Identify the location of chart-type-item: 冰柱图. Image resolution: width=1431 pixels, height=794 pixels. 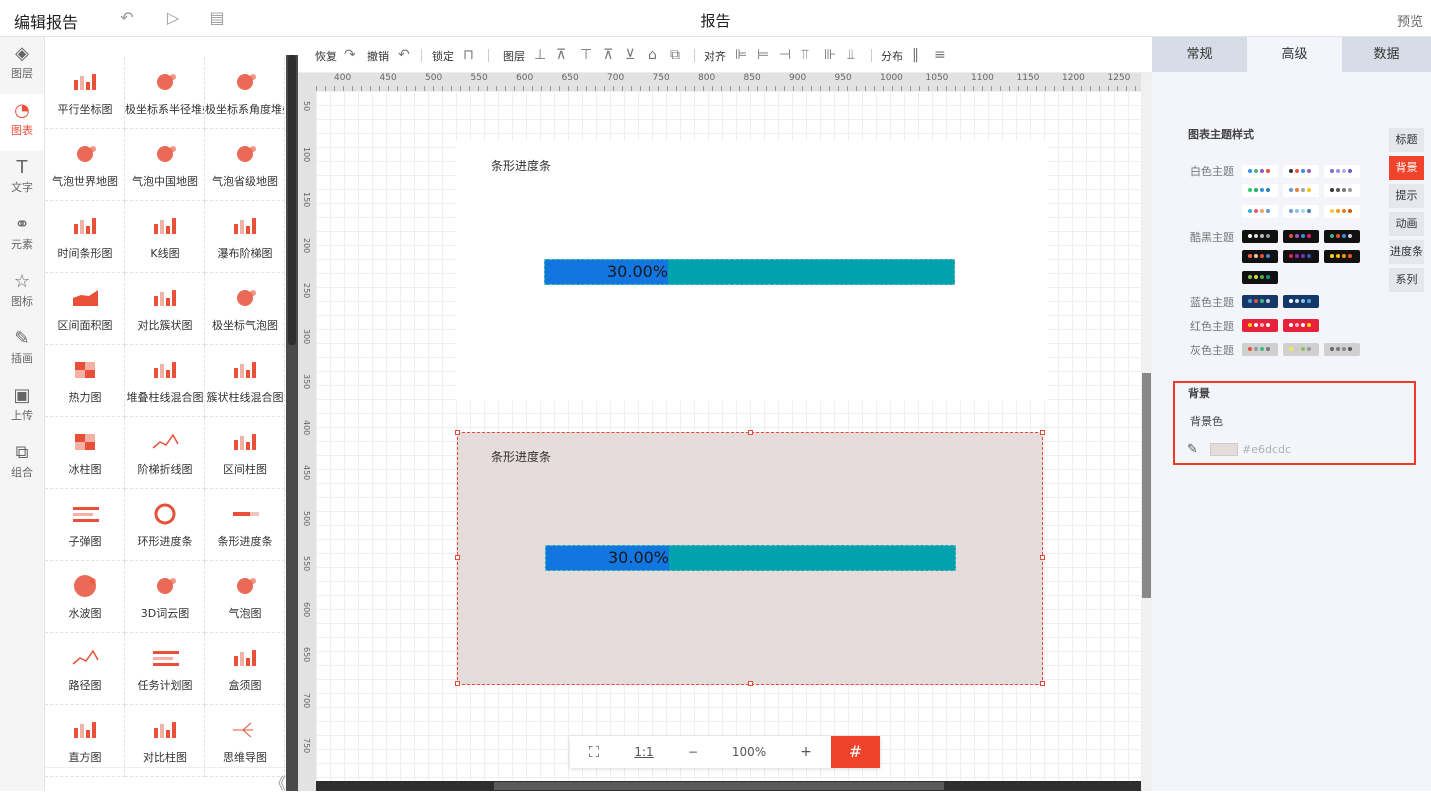
(85, 453).